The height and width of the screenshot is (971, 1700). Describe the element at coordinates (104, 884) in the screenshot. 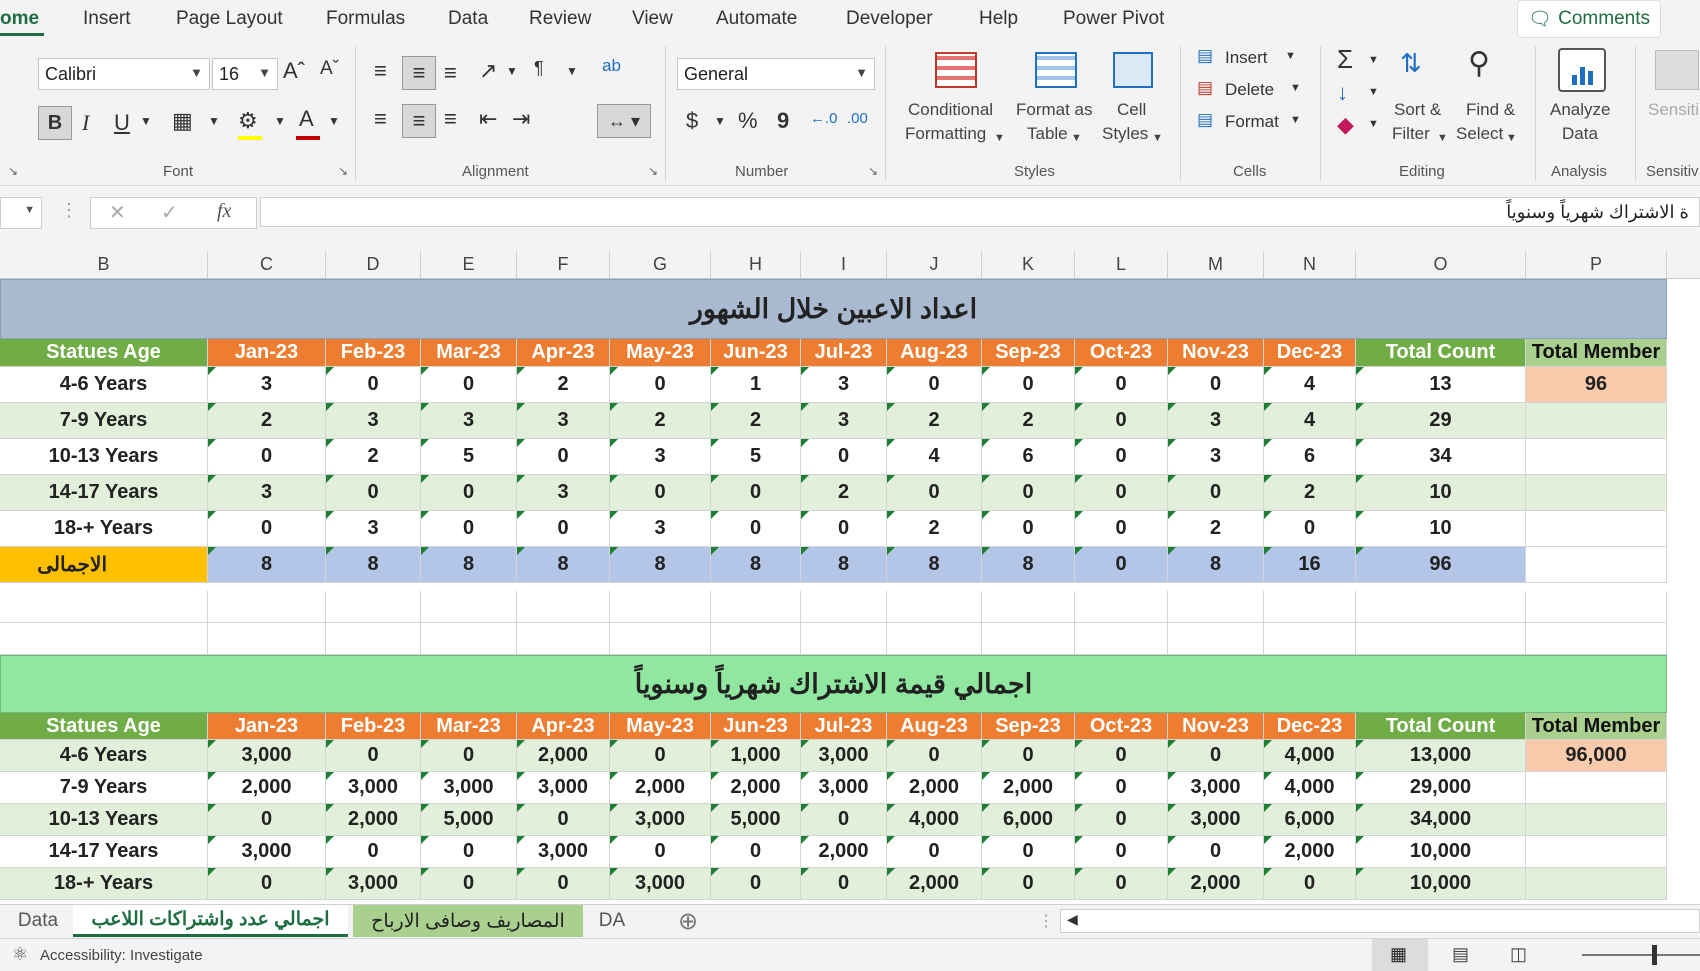

I see `table2-cell: 18-+ Years` at that location.